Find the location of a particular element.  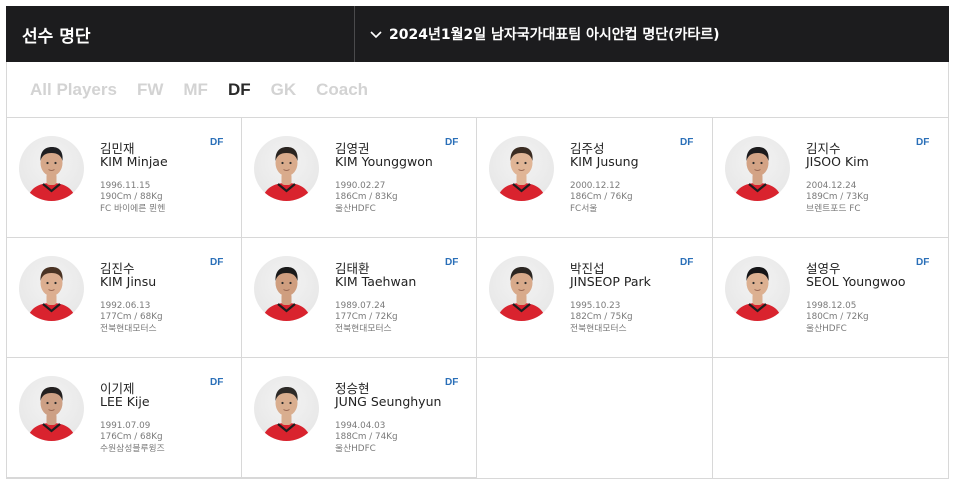

tab-coach: Coach is located at coordinates (342, 90).